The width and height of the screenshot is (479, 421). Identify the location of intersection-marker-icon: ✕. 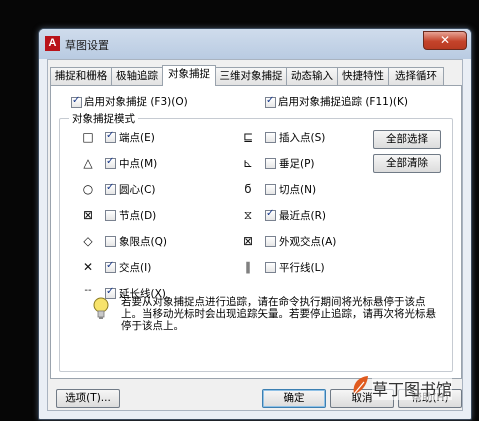
(88, 267).